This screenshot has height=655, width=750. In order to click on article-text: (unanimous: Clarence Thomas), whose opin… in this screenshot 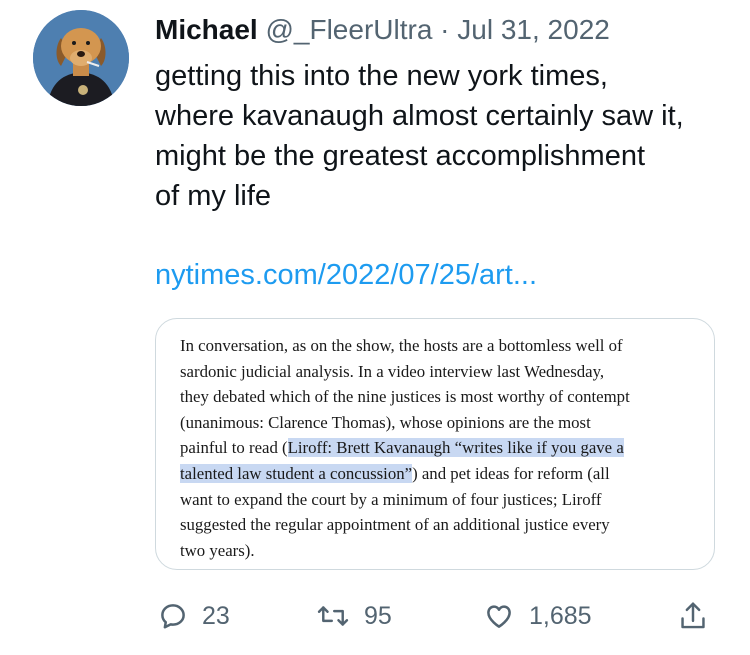, I will do `click(385, 422)`.